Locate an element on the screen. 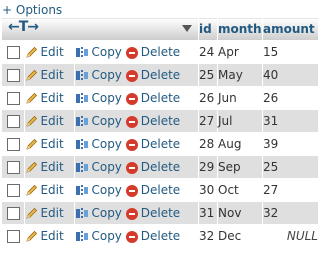  table-row: Edit Copy Delete 24 Apr 15 is located at coordinates (159, 52).